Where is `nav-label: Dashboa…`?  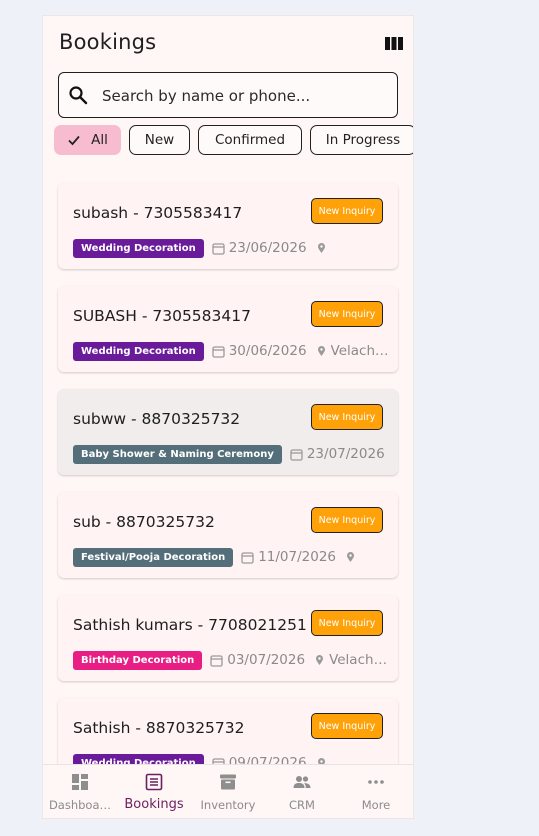
nav-label: Dashboa… is located at coordinates (80, 805).